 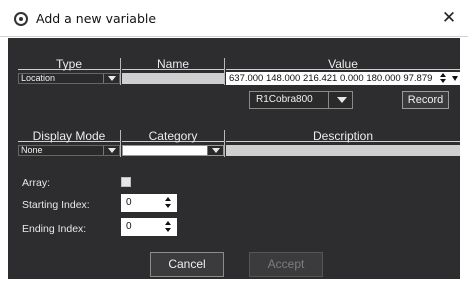 I want to click on cancel-button: Cancel, so click(x=187, y=264).